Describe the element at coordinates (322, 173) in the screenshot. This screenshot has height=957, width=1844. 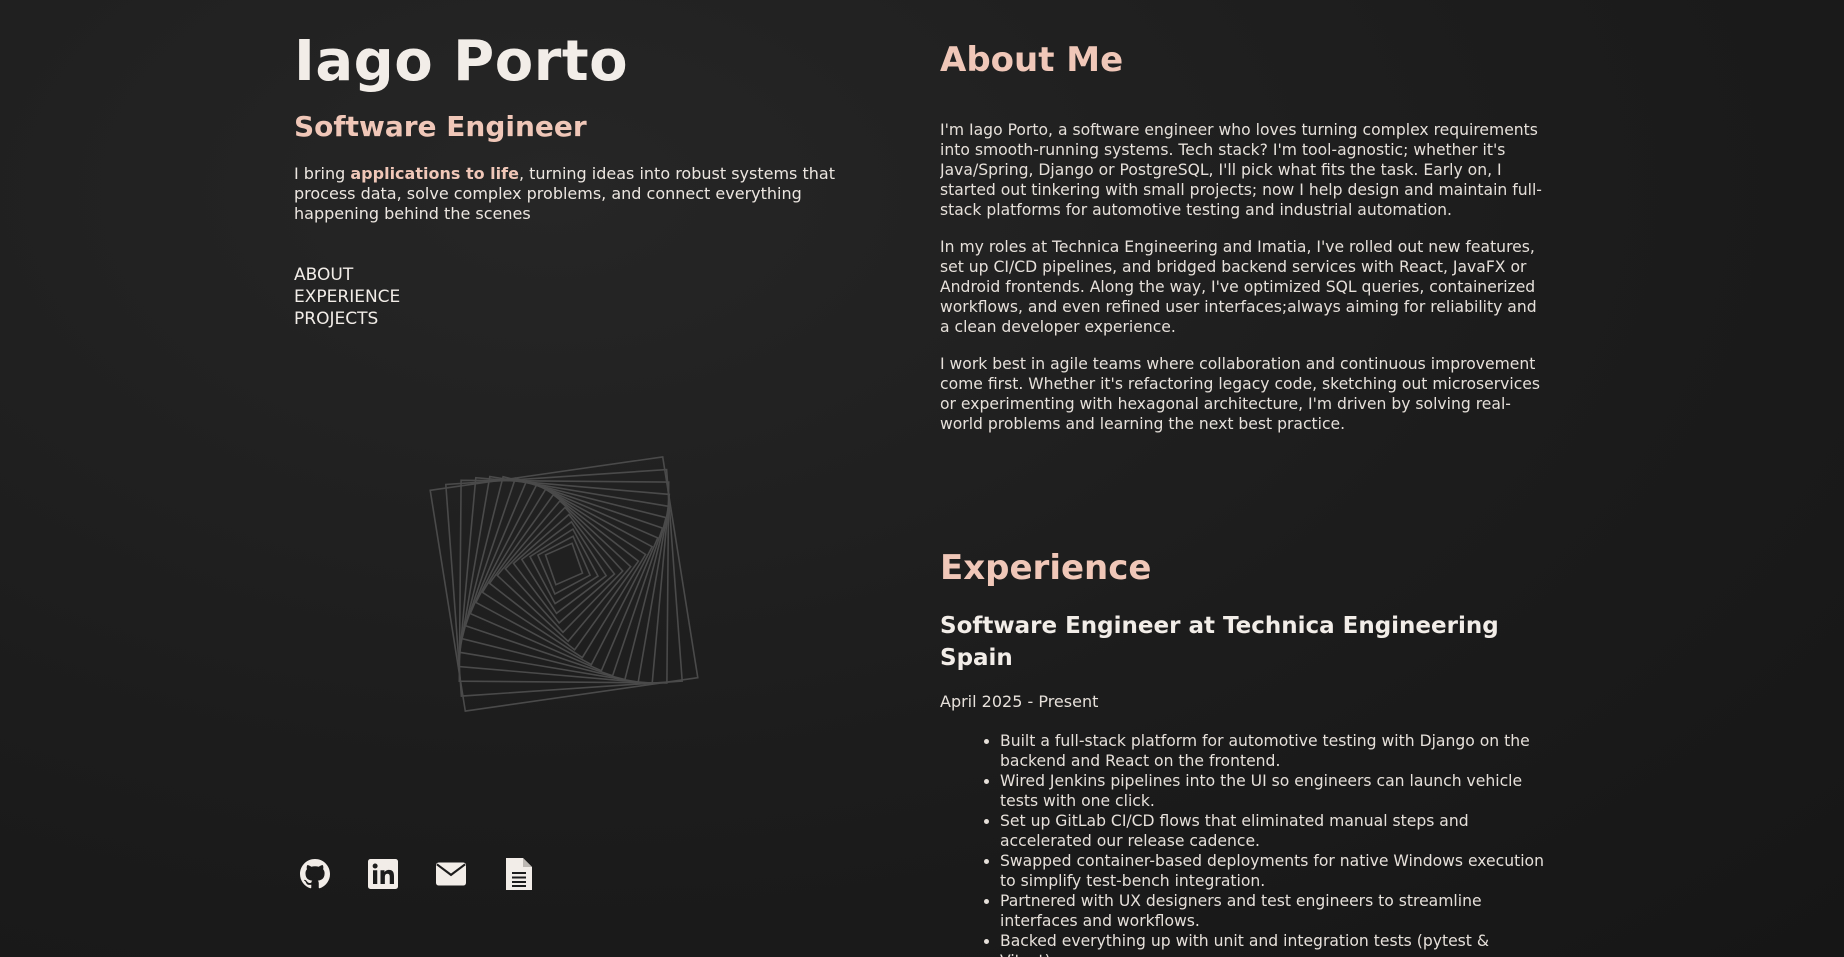
I see `intro-prefix: I bring` at that location.